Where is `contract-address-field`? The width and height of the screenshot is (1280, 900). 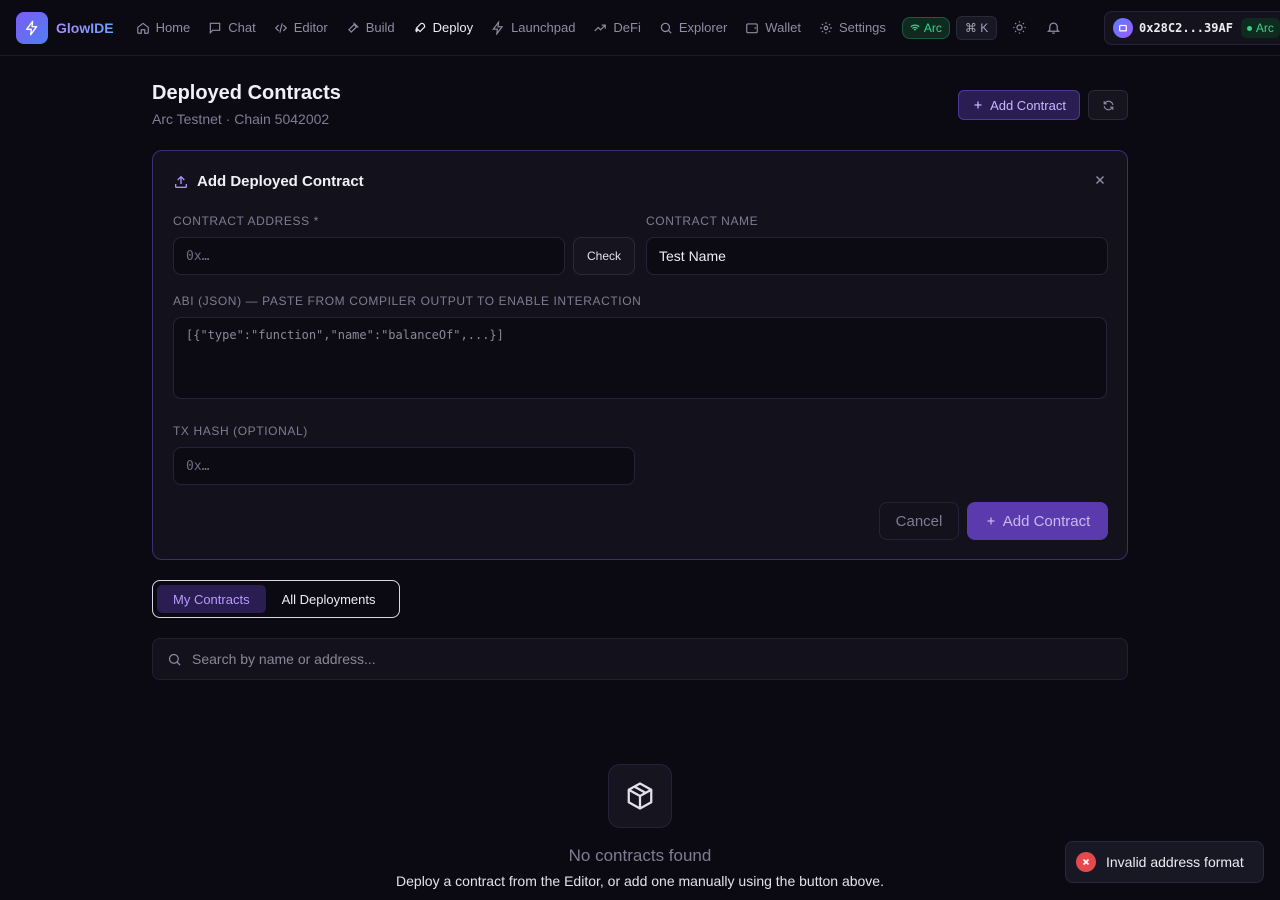
contract-address-field is located at coordinates (369, 256).